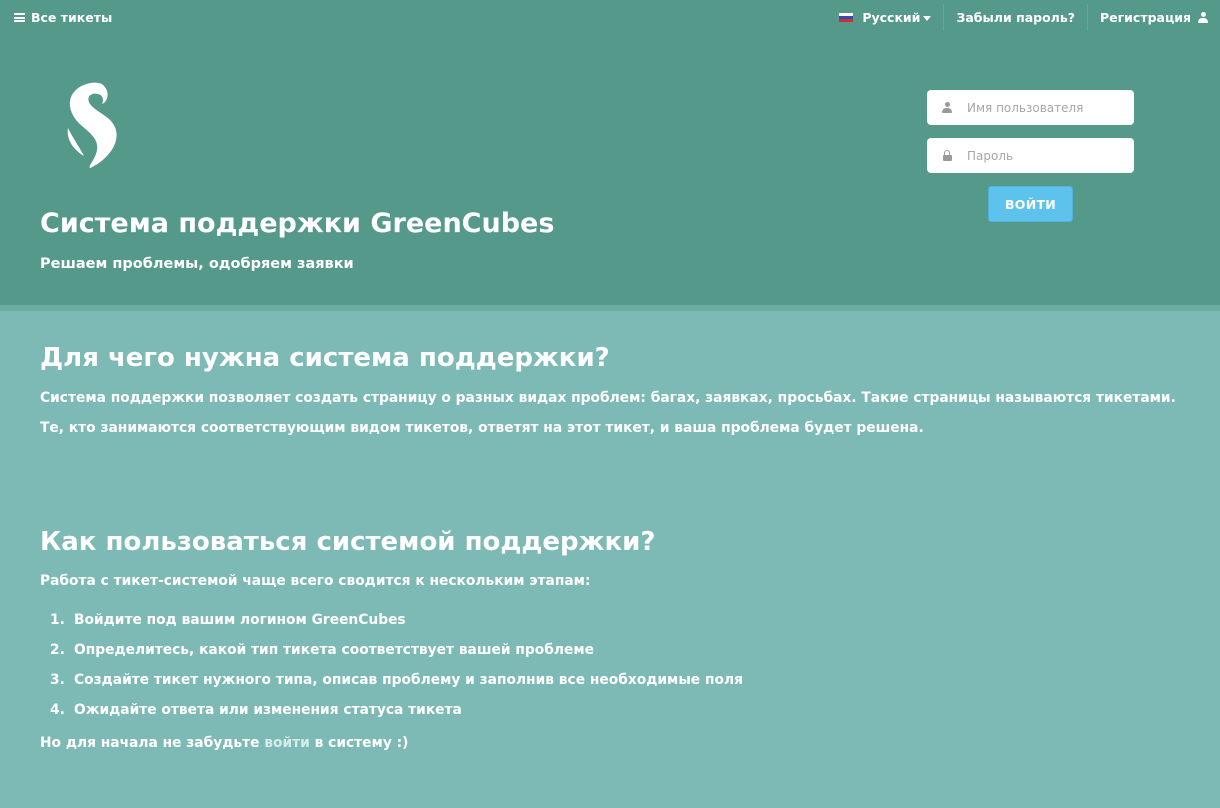 The height and width of the screenshot is (808, 1220). Describe the element at coordinates (57, 680) in the screenshot. I see `step-number: 3.` at that location.